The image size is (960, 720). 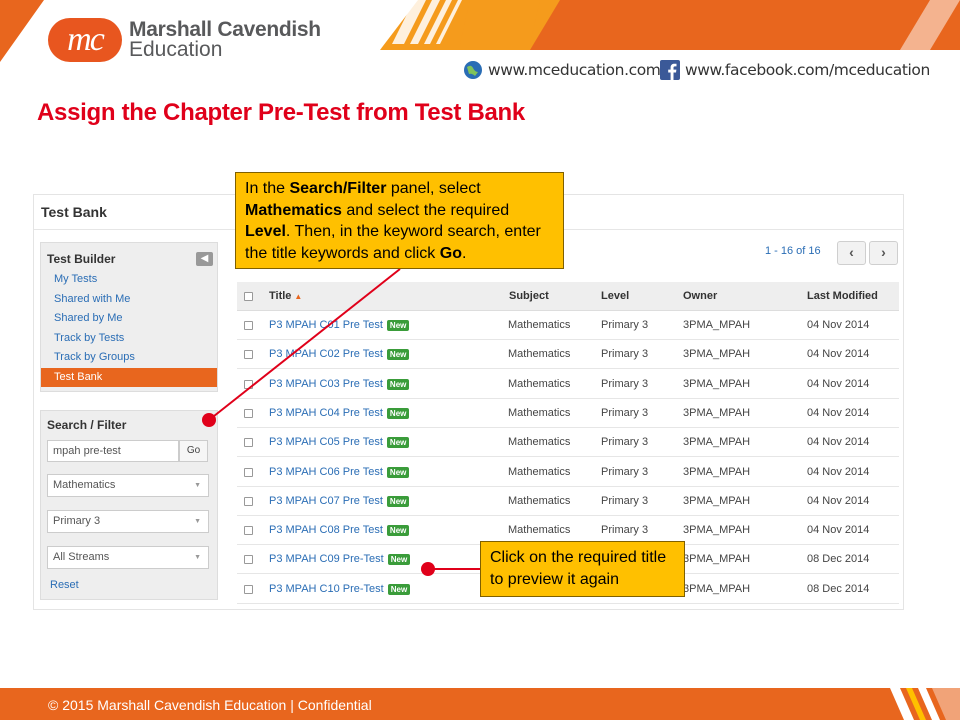 What do you see at coordinates (265, 231) in the screenshot?
I see `callout-bold-text: Level` at bounding box center [265, 231].